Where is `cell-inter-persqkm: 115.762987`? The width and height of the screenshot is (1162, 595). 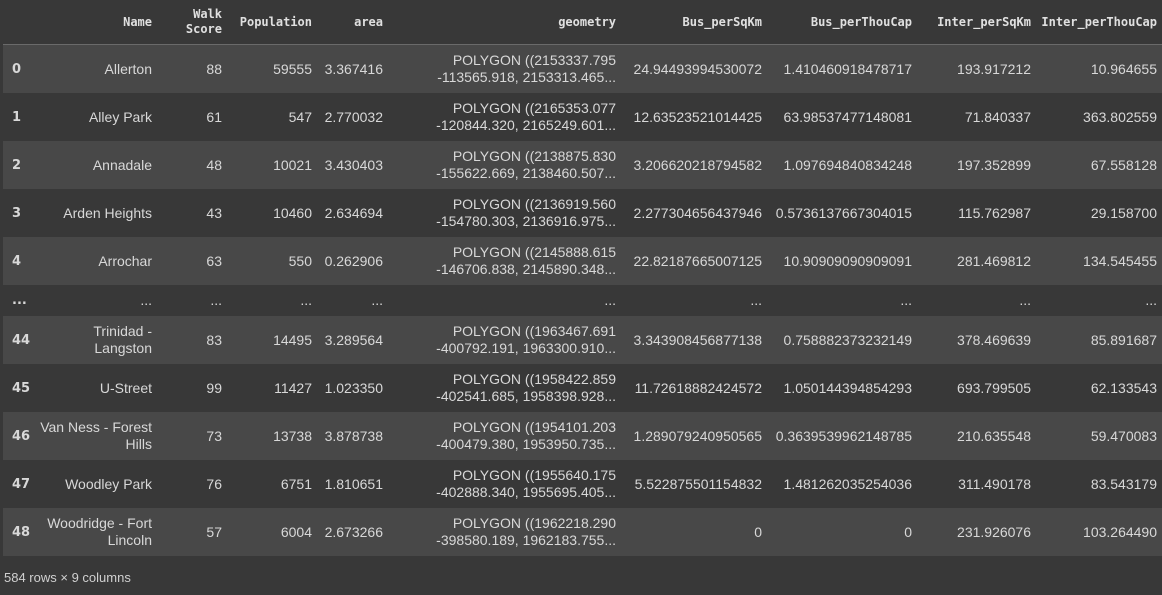
cell-inter-persqkm: 115.762987 is located at coordinates (994, 212).